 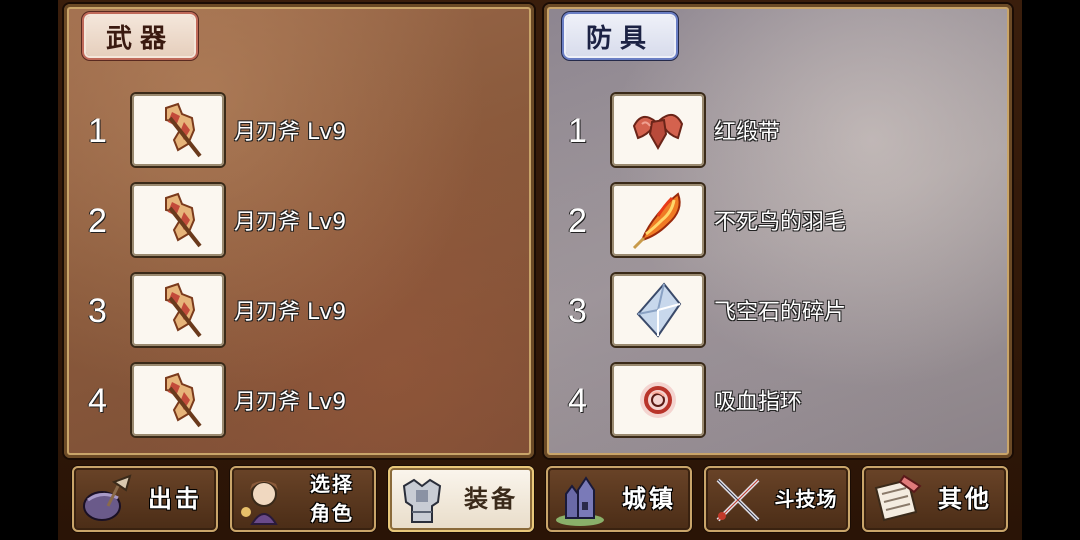 I want to click on armor-name: 不死鸟的羽毛, so click(x=780, y=222).